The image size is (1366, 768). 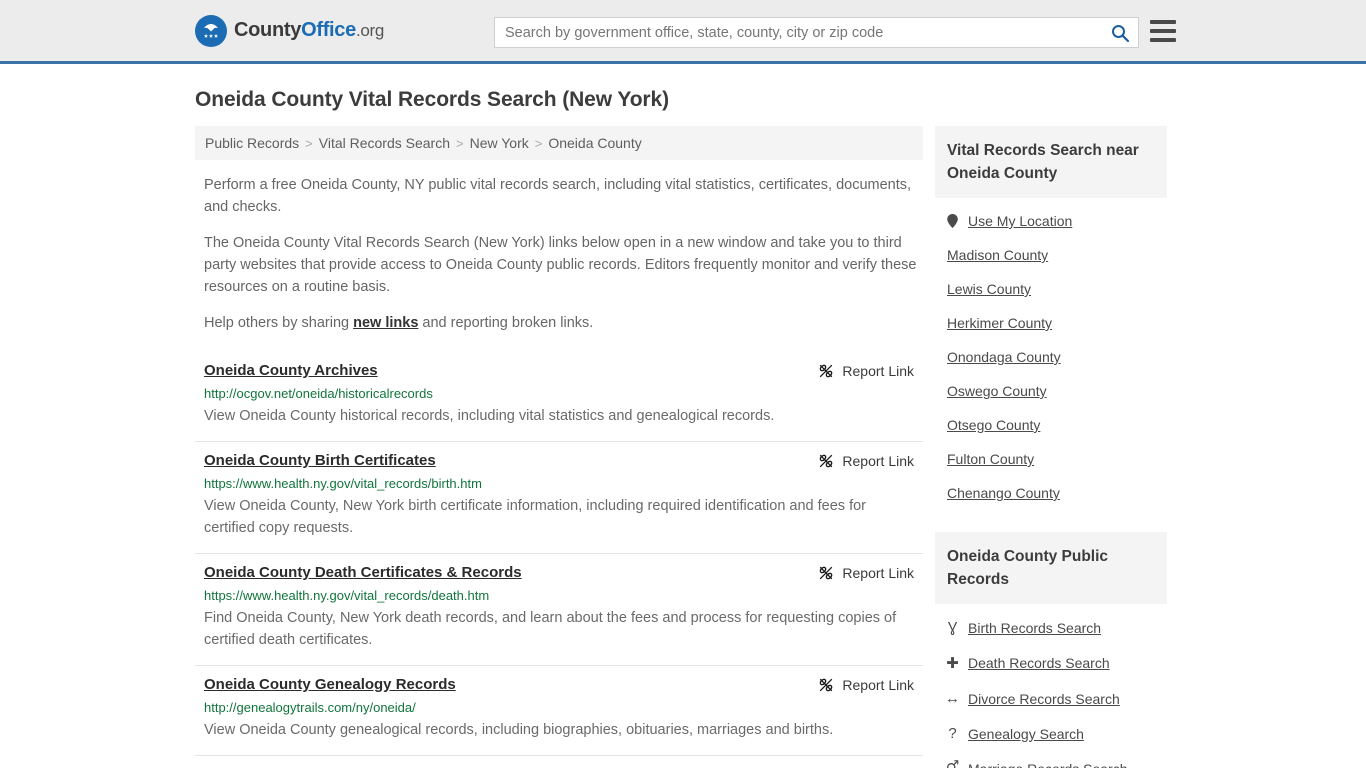 What do you see at coordinates (328, 30) in the screenshot?
I see `logo-bold: Office` at bounding box center [328, 30].